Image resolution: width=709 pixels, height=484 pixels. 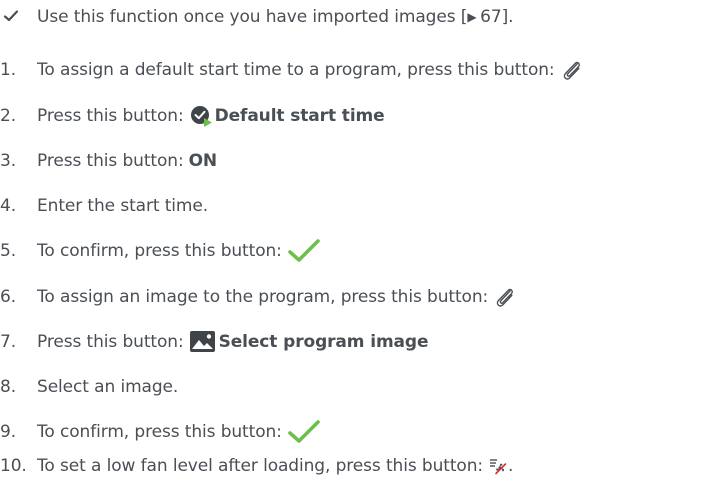 I want to click on step-number: 1., so click(x=8, y=70).